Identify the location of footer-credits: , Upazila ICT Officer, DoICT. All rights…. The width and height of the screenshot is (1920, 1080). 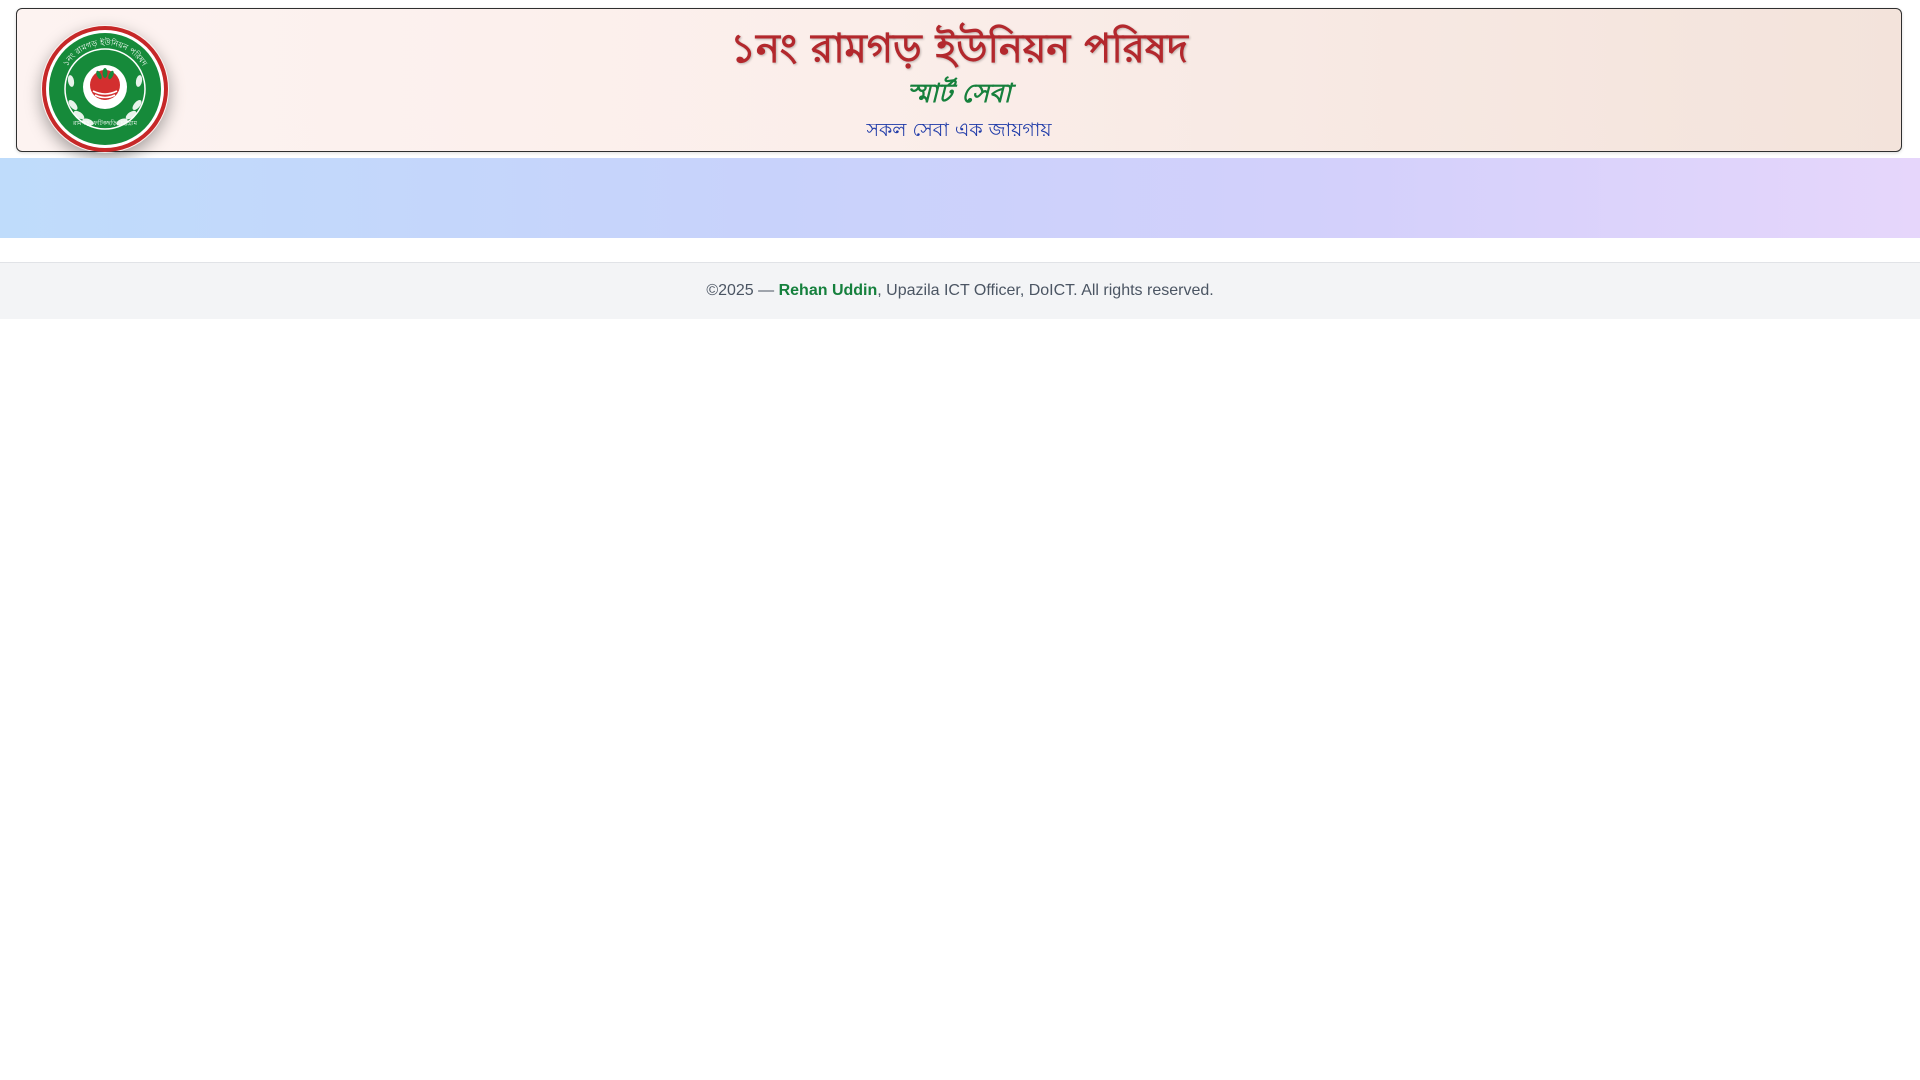
(1045, 290).